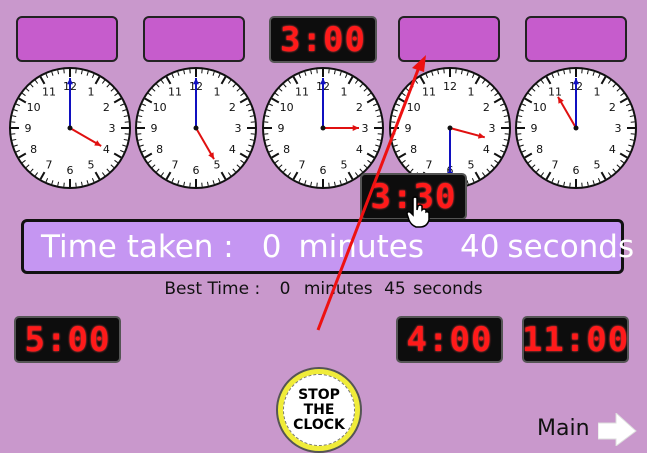 The image size is (647, 453). Describe the element at coordinates (67, 339) in the screenshot. I see `time-card-5-00: 5:00` at that location.